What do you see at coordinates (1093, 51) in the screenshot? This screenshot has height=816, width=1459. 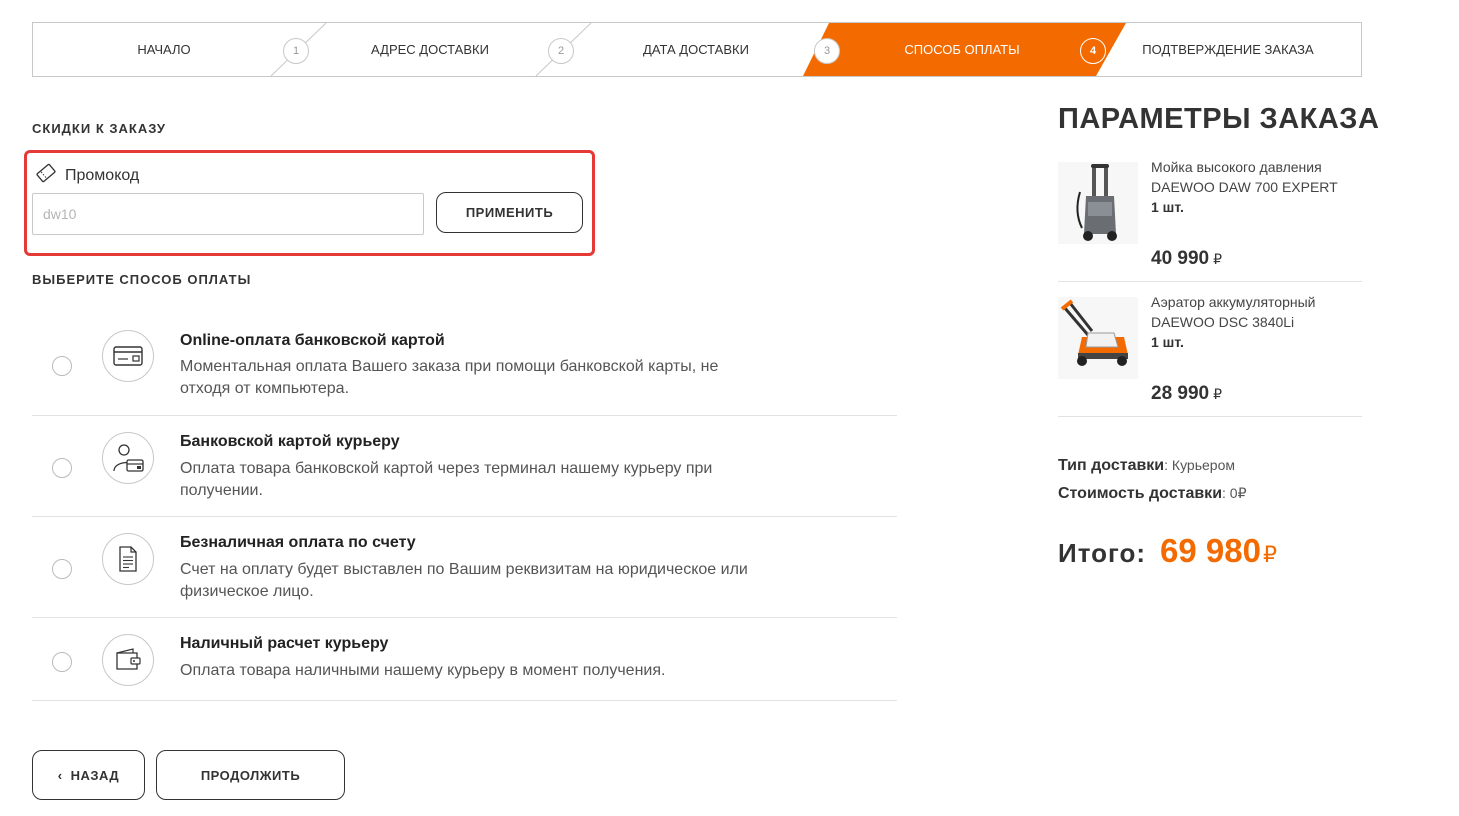 I see `step-number-4: 4` at bounding box center [1093, 51].